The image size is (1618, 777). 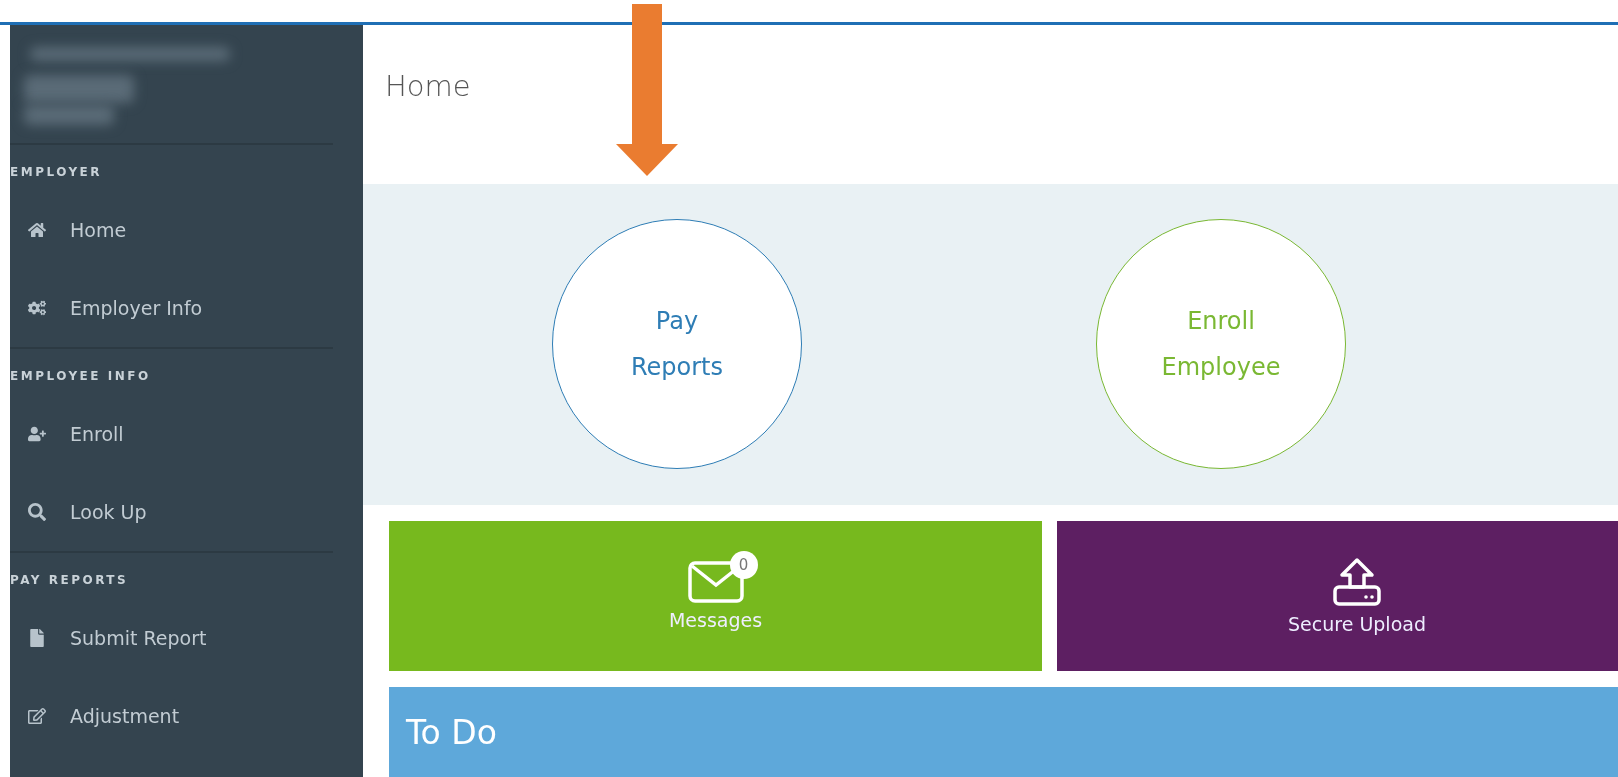 I want to click on todo-title: To Do, so click(x=451, y=732).